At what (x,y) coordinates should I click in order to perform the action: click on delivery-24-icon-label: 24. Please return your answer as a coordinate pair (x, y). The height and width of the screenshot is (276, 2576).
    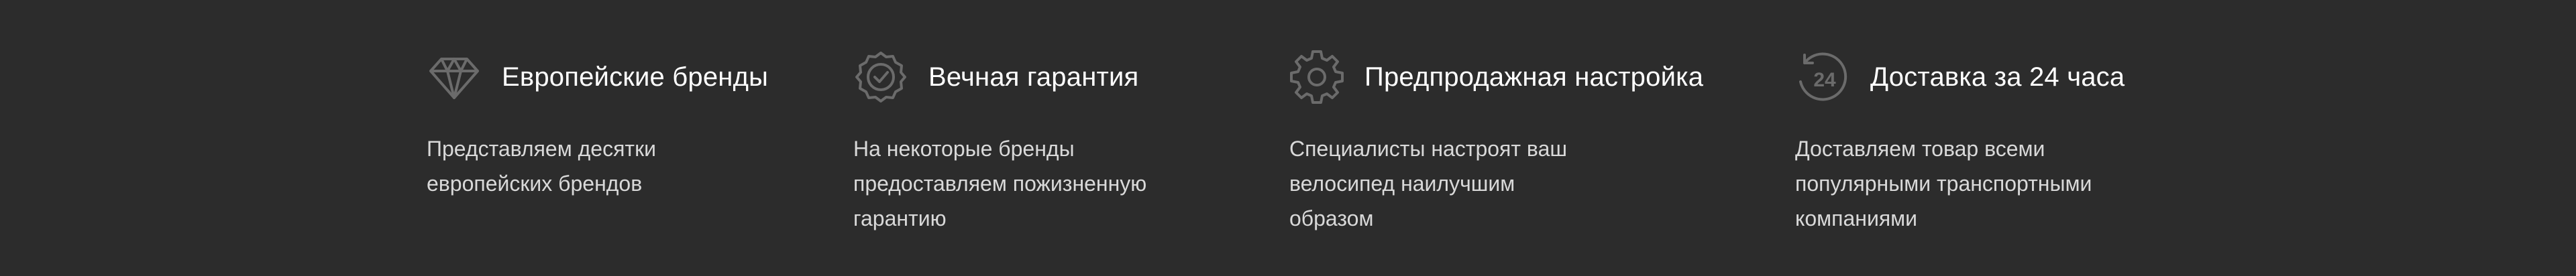
    Looking at the image, I should click on (1824, 80).